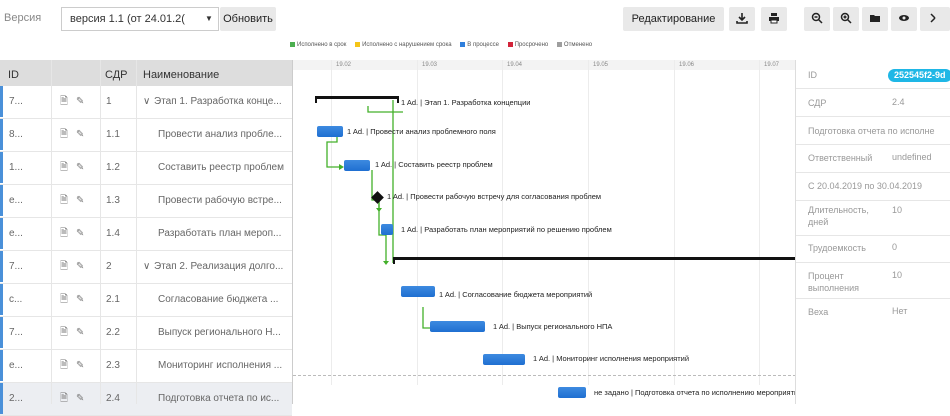  What do you see at coordinates (904, 19) in the screenshot?
I see `view-button` at bounding box center [904, 19].